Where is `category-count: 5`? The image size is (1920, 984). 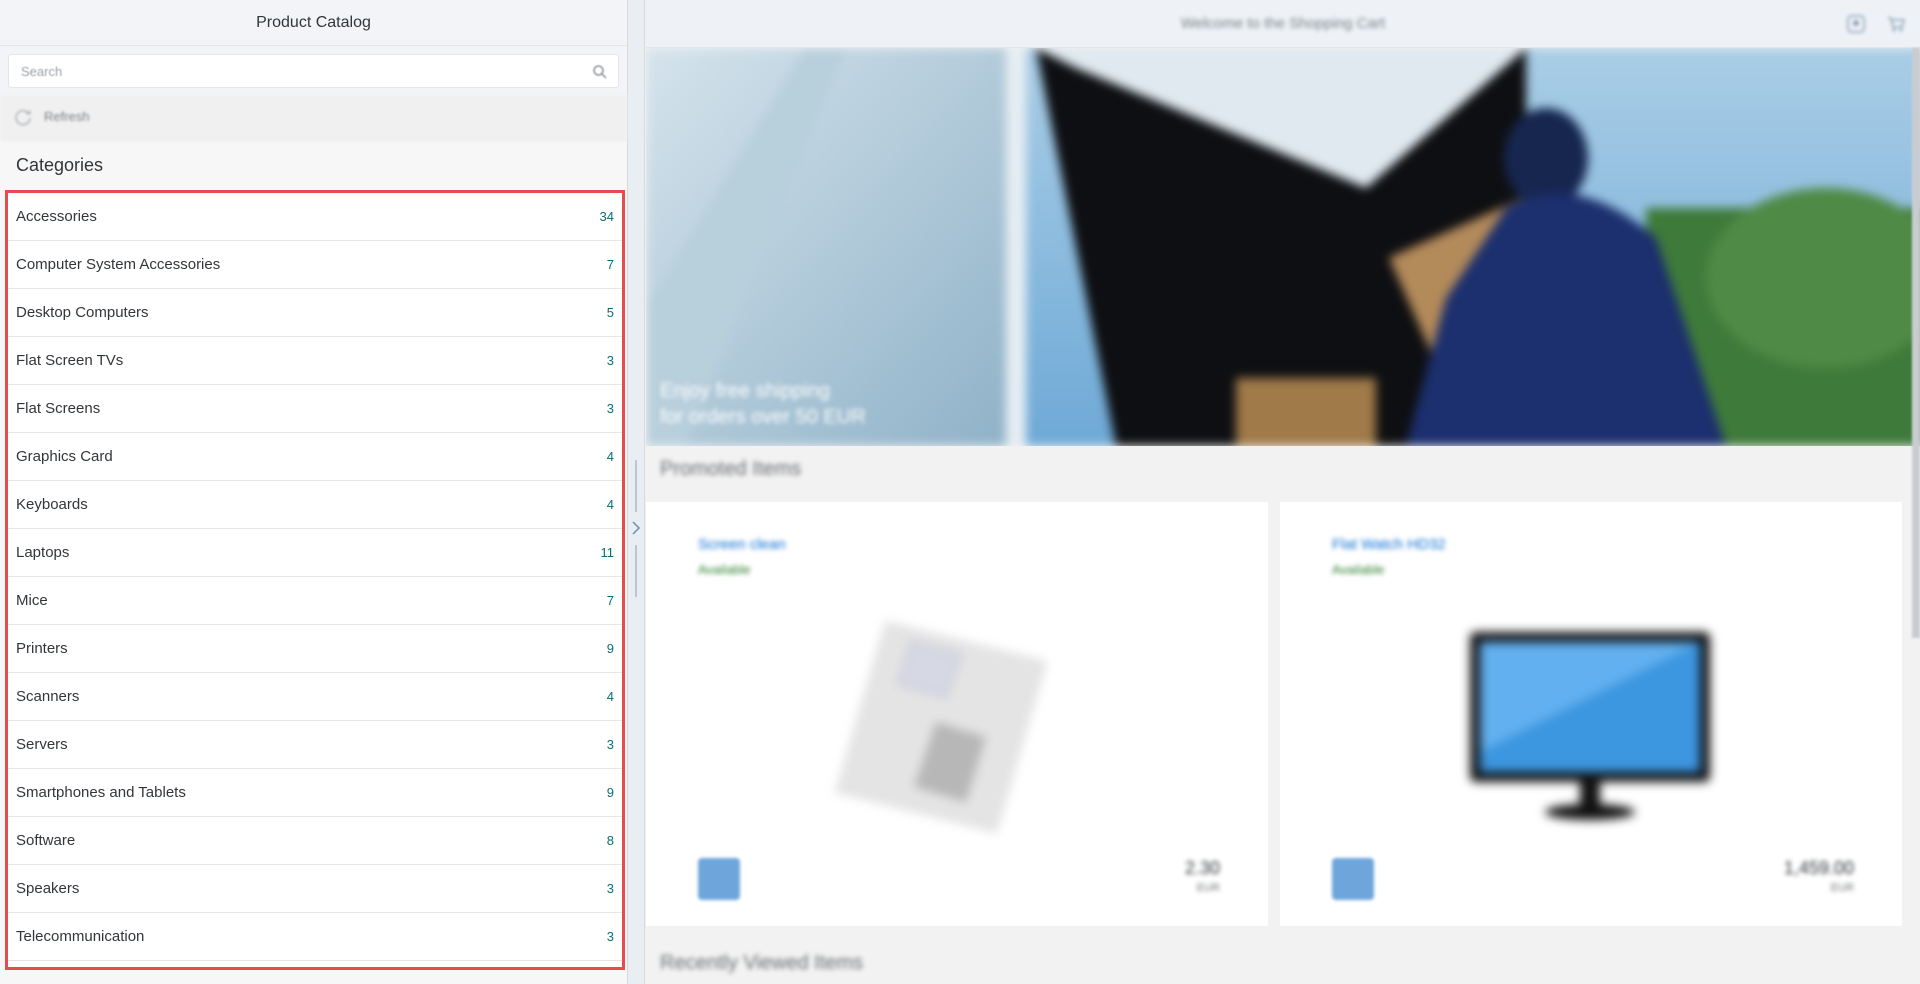
category-count: 5 is located at coordinates (610, 312).